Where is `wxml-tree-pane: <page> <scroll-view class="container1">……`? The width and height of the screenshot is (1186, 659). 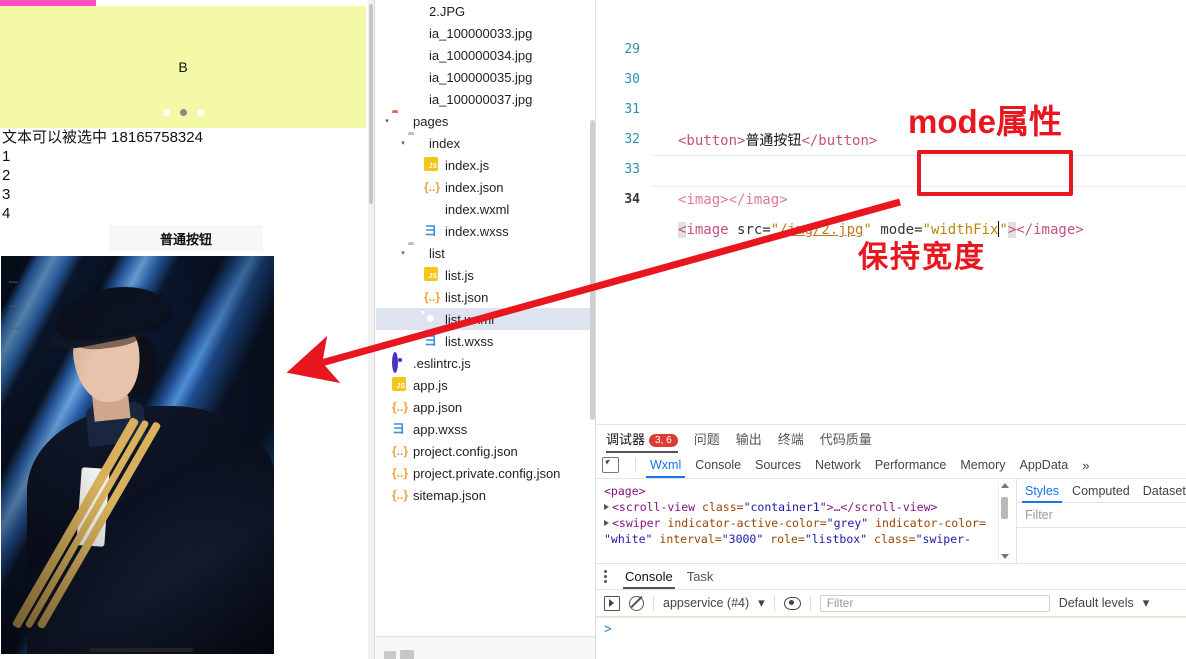 wxml-tree-pane: <page> <scroll-view class="container1">…… is located at coordinates (806, 521).